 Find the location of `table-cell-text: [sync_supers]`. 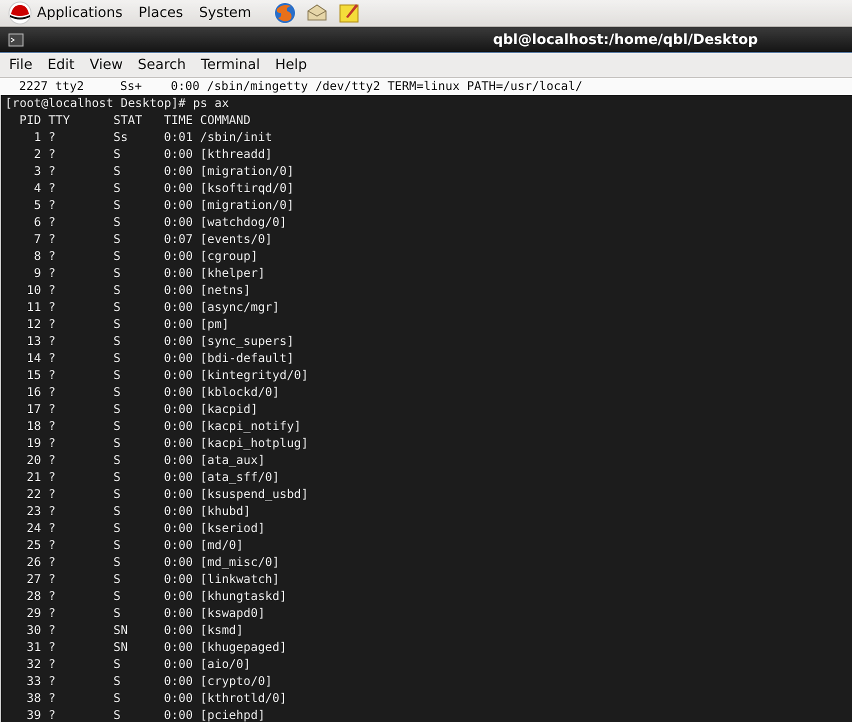

table-cell-text: [sync_supers] is located at coordinates (247, 341).